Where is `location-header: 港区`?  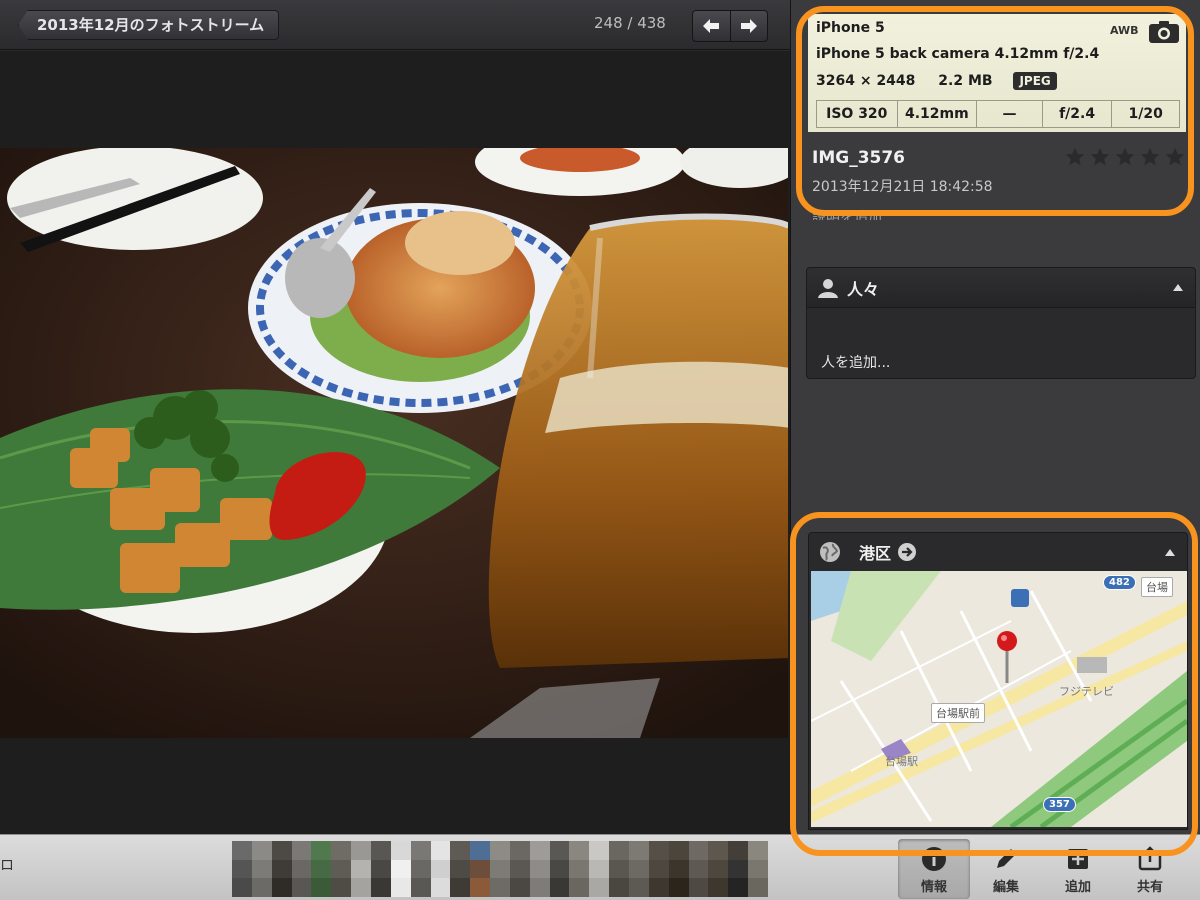 location-header: 港区 is located at coordinates (998, 552).